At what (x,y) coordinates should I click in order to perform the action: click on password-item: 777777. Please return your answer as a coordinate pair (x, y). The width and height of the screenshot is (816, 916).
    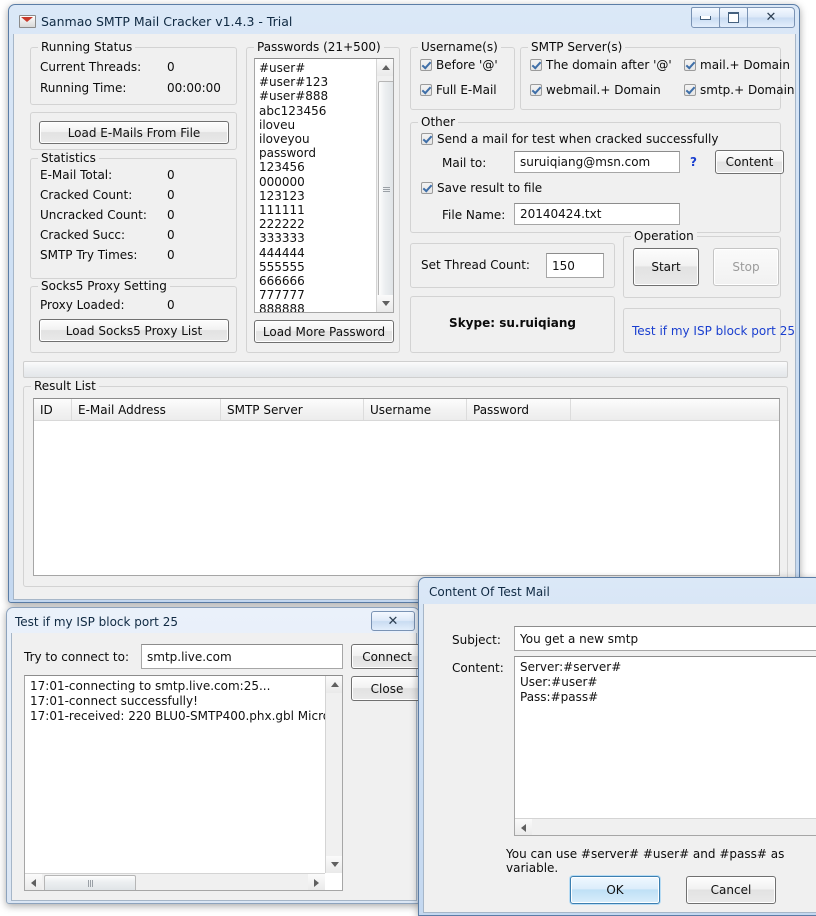
    Looking at the image, I should click on (326, 295).